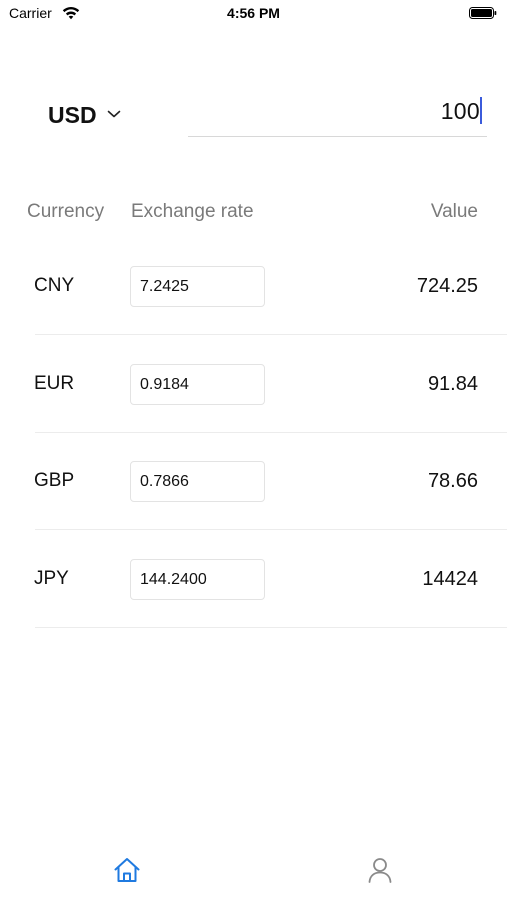 The height and width of the screenshot is (900, 507). Describe the element at coordinates (460, 111) in the screenshot. I see `amount-value: 100` at that location.